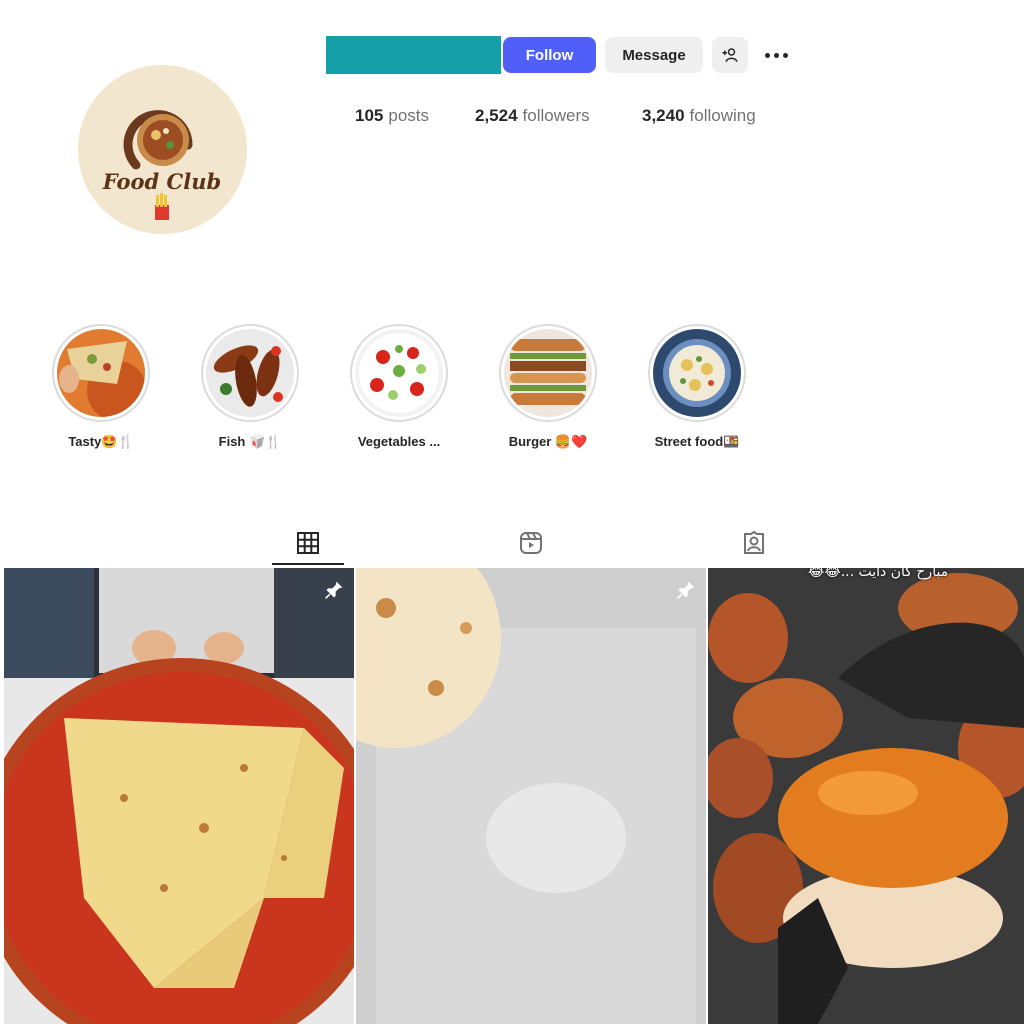  I want to click on tab-tagged, so click(754, 543).